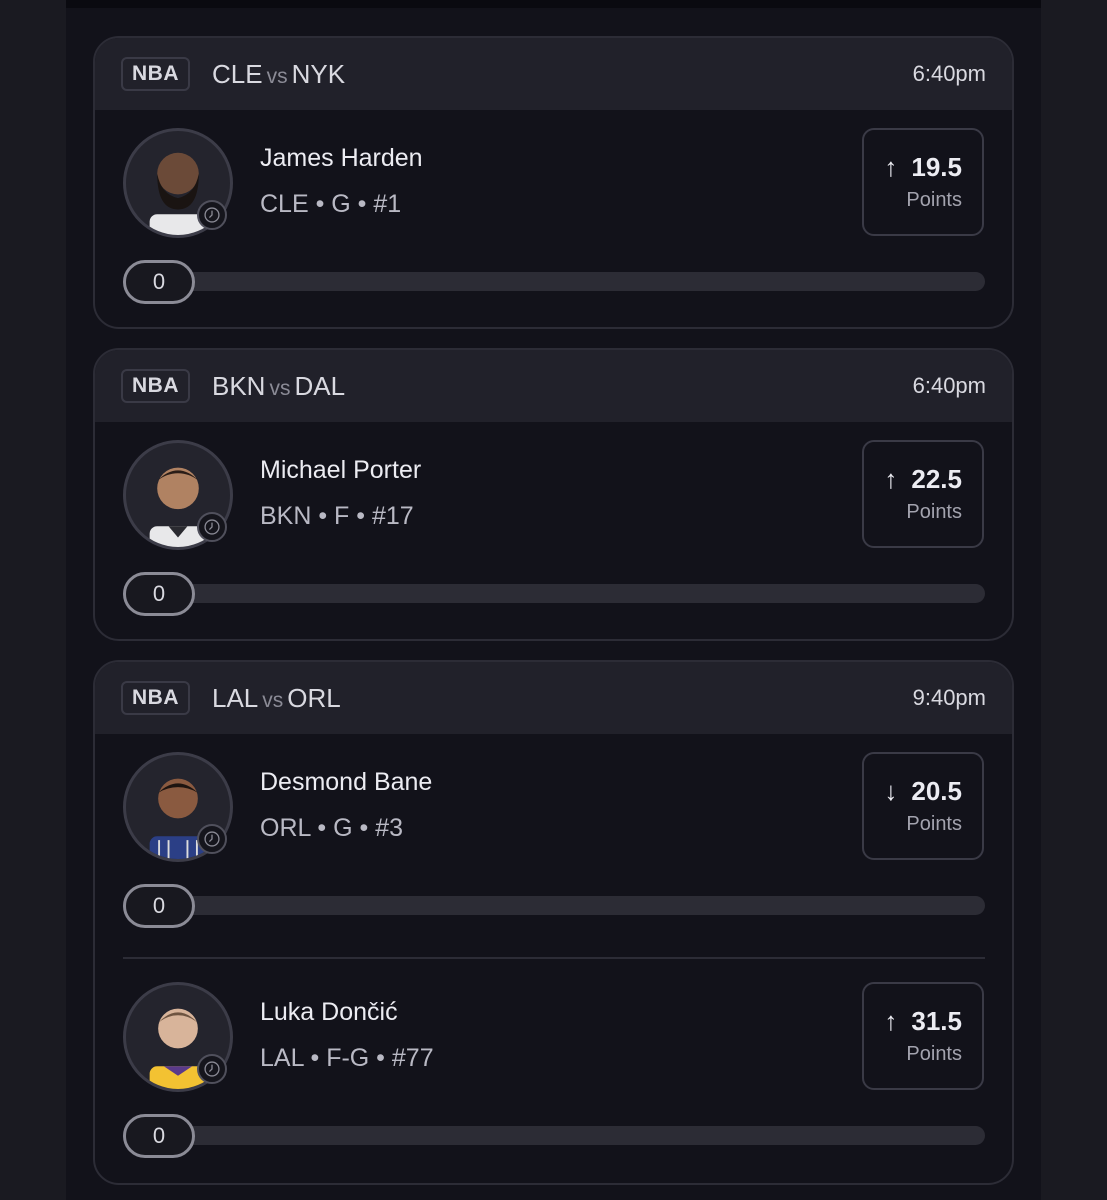 This screenshot has width=1107, height=1200. What do you see at coordinates (235, 697) in the screenshot?
I see `team-away: LAL` at bounding box center [235, 697].